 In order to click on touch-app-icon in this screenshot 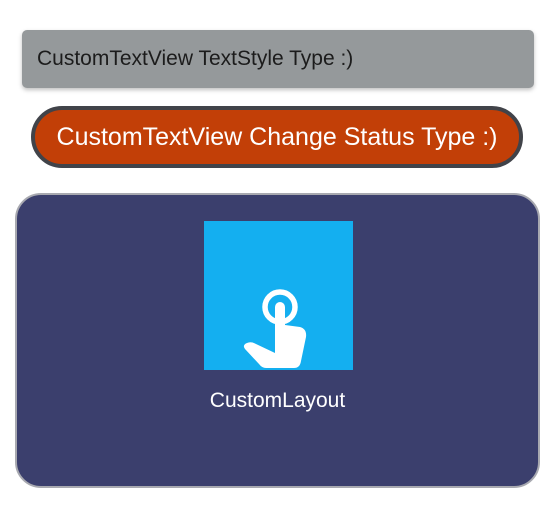, I will do `click(275, 328)`.